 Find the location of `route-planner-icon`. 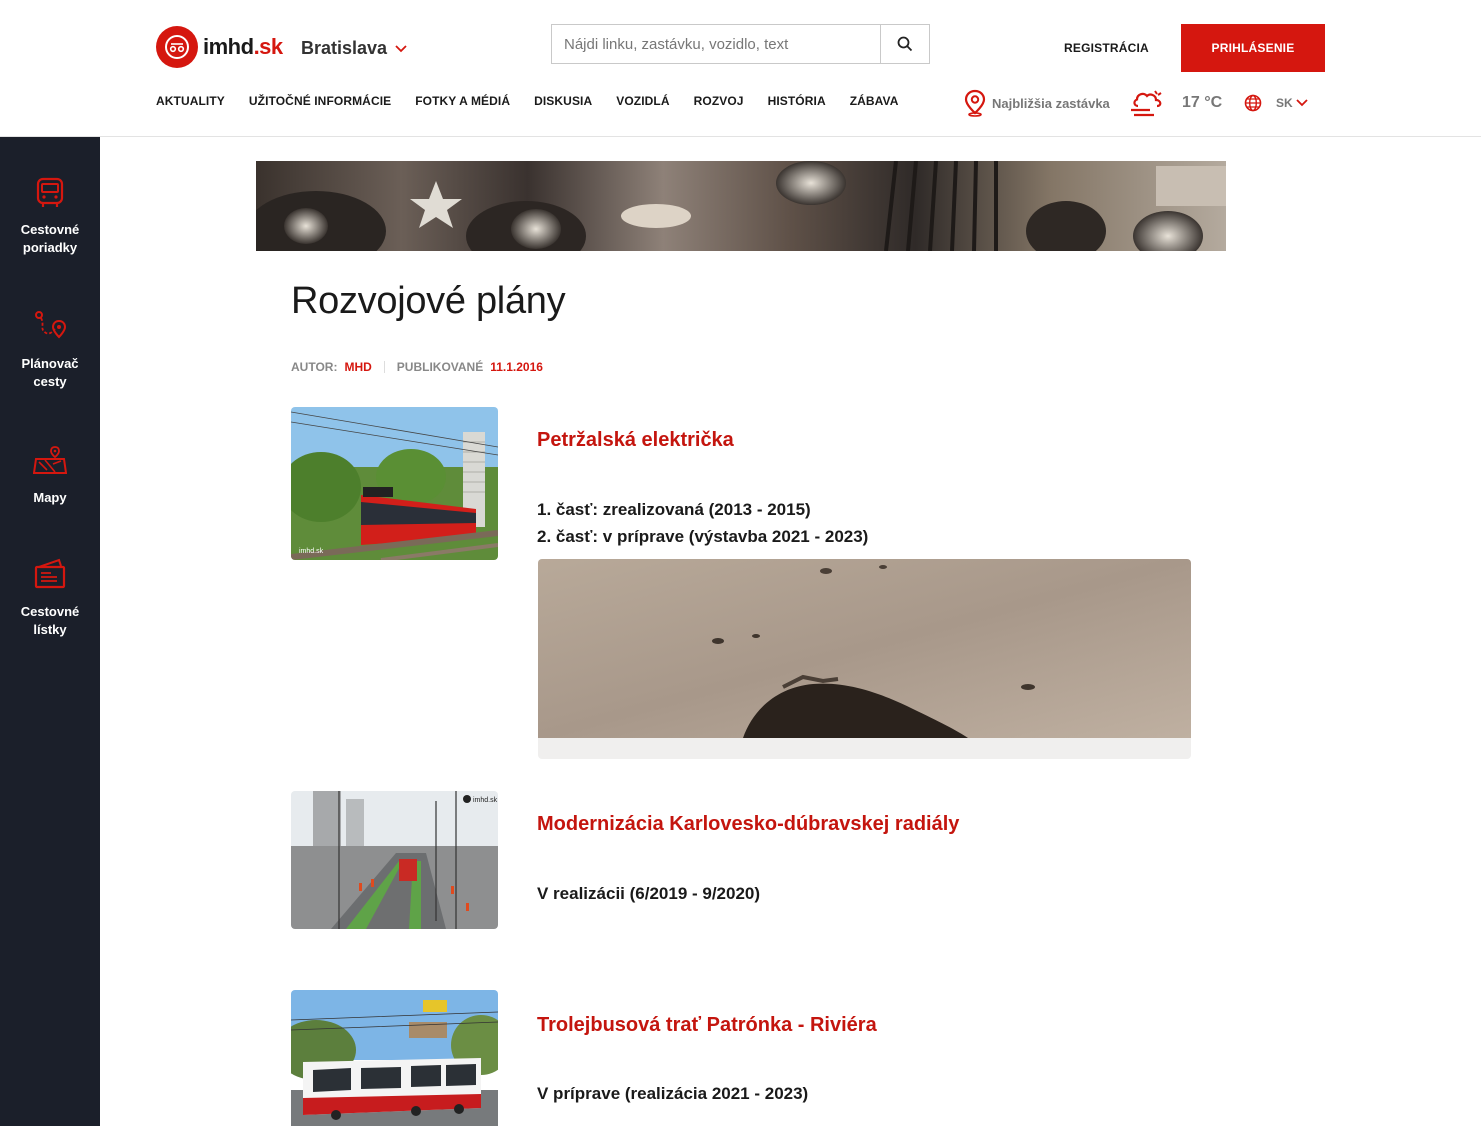

route-planner-icon is located at coordinates (51, 325).